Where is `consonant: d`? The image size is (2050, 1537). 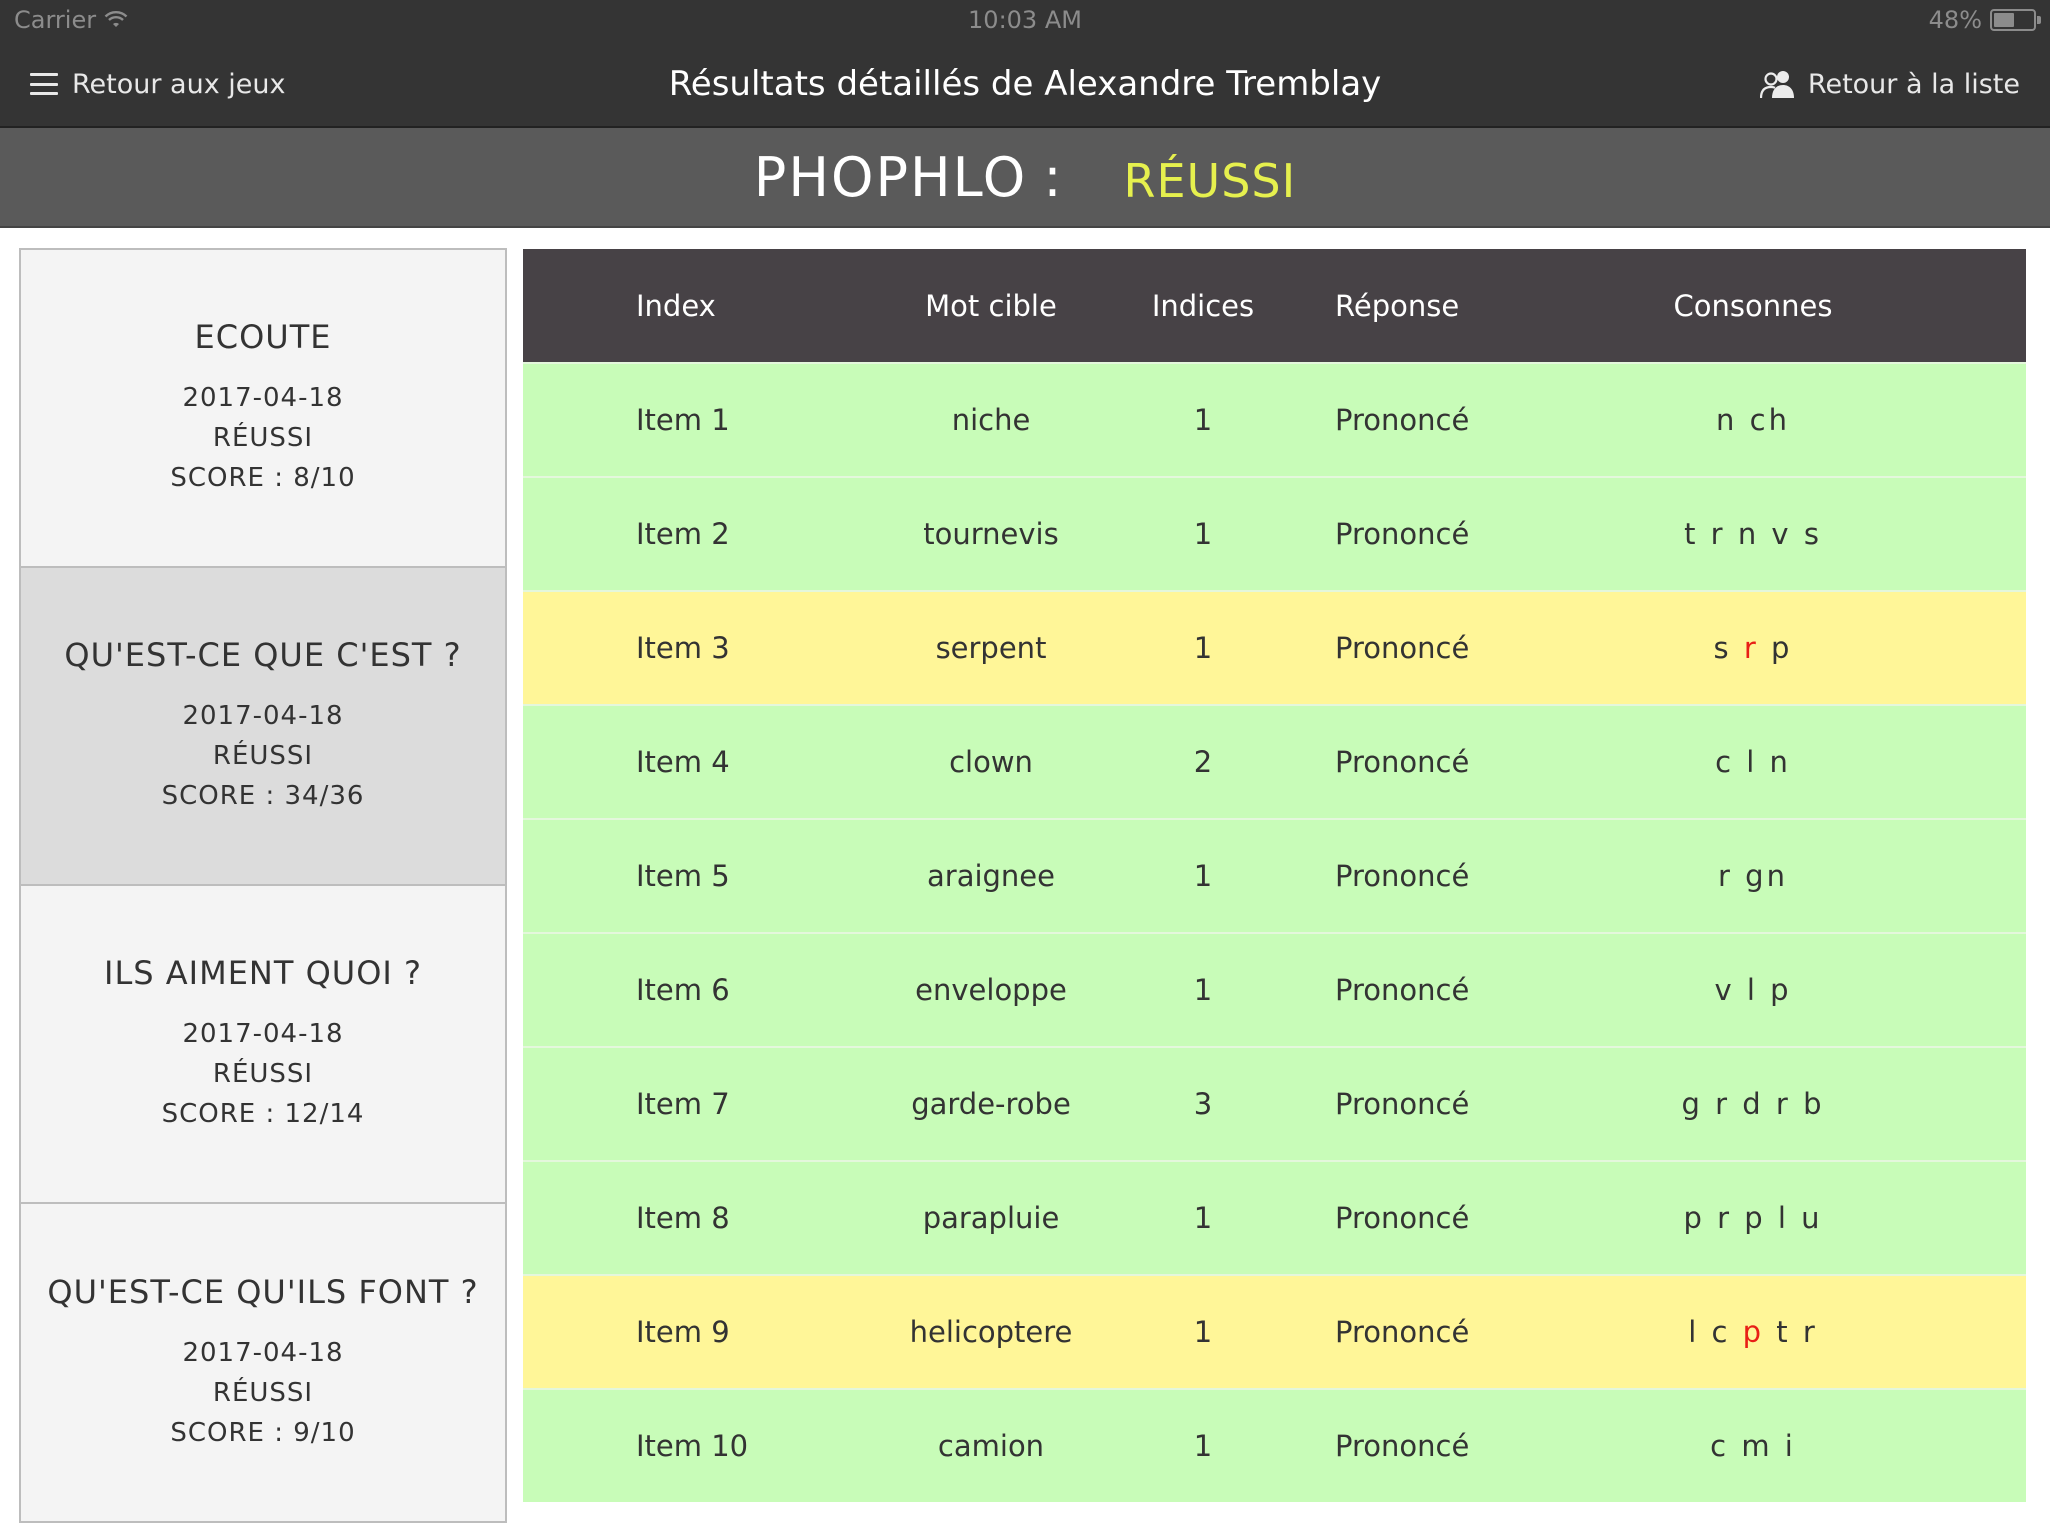
consonant: d is located at coordinates (1753, 1104).